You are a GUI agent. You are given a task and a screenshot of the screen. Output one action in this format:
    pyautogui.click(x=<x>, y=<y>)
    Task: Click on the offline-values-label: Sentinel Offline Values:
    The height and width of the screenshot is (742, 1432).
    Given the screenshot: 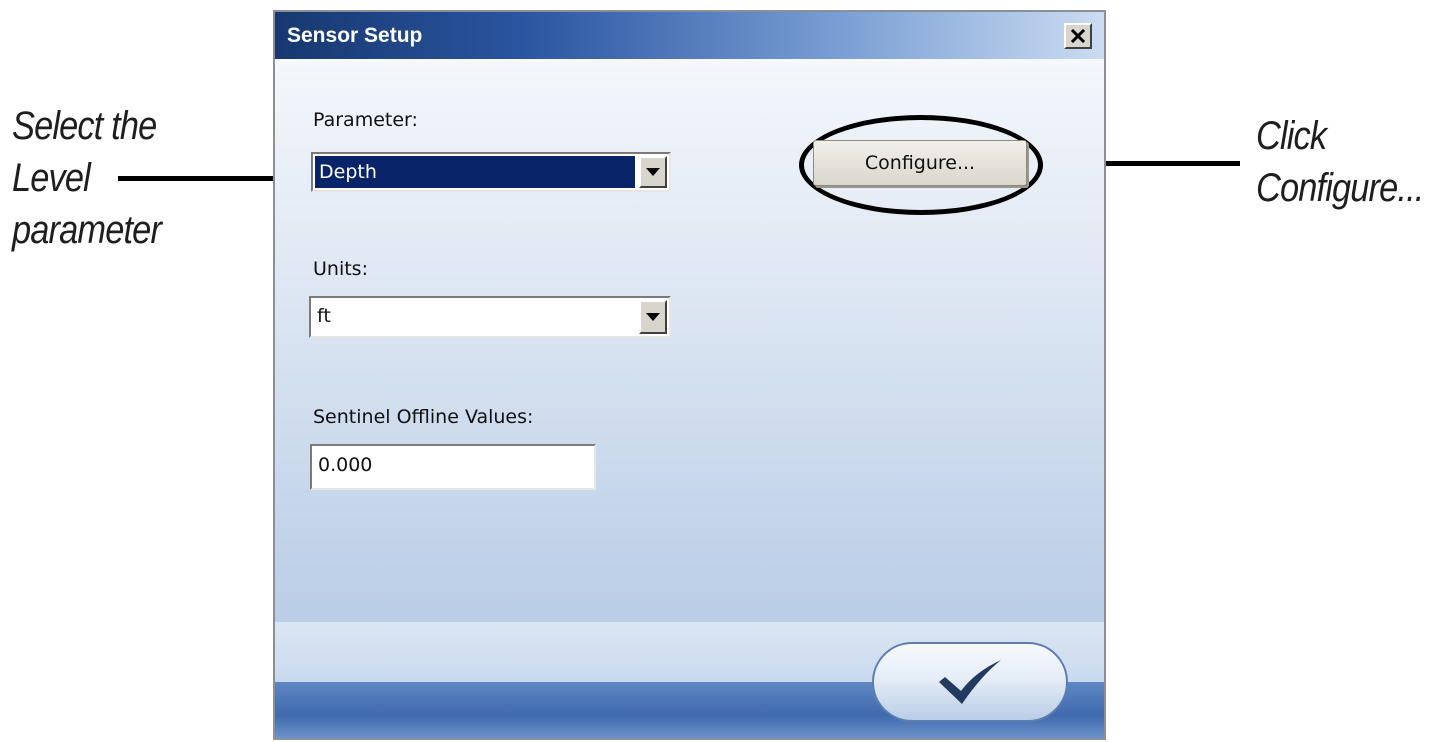 What is the action you would take?
    pyautogui.click(x=423, y=417)
    